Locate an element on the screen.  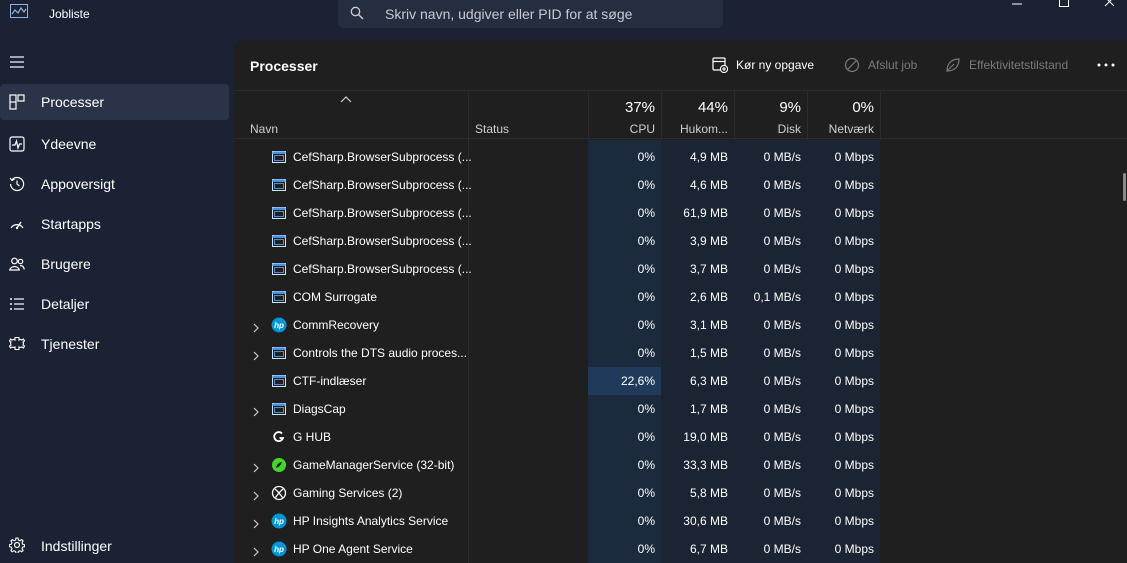
sidebar-item-processes: Processer is located at coordinates (114, 102).